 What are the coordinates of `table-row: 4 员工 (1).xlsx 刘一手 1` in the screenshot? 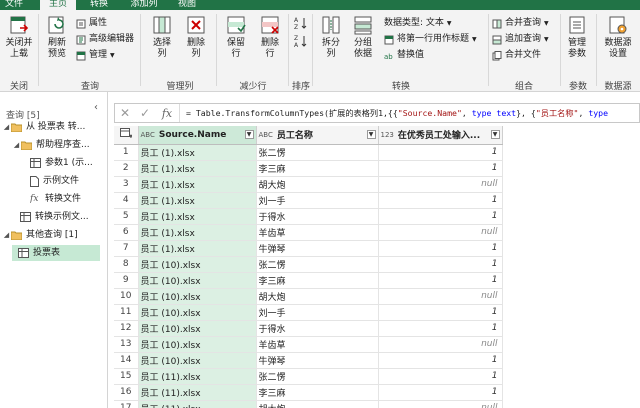 It's located at (308, 200).